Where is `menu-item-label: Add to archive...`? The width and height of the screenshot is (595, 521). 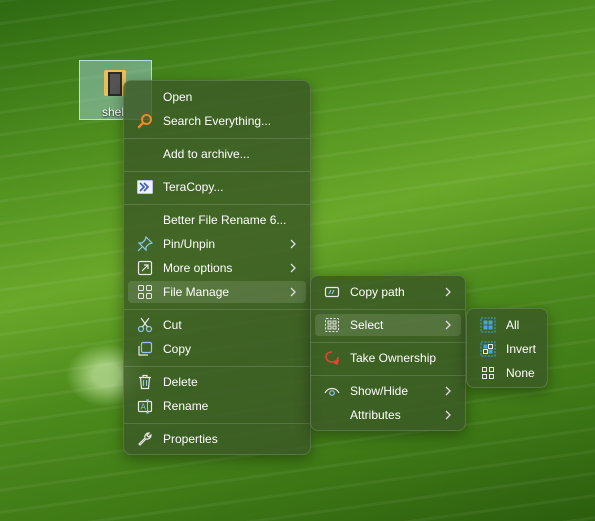 menu-item-label: Add to archive... is located at coordinates (206, 154).